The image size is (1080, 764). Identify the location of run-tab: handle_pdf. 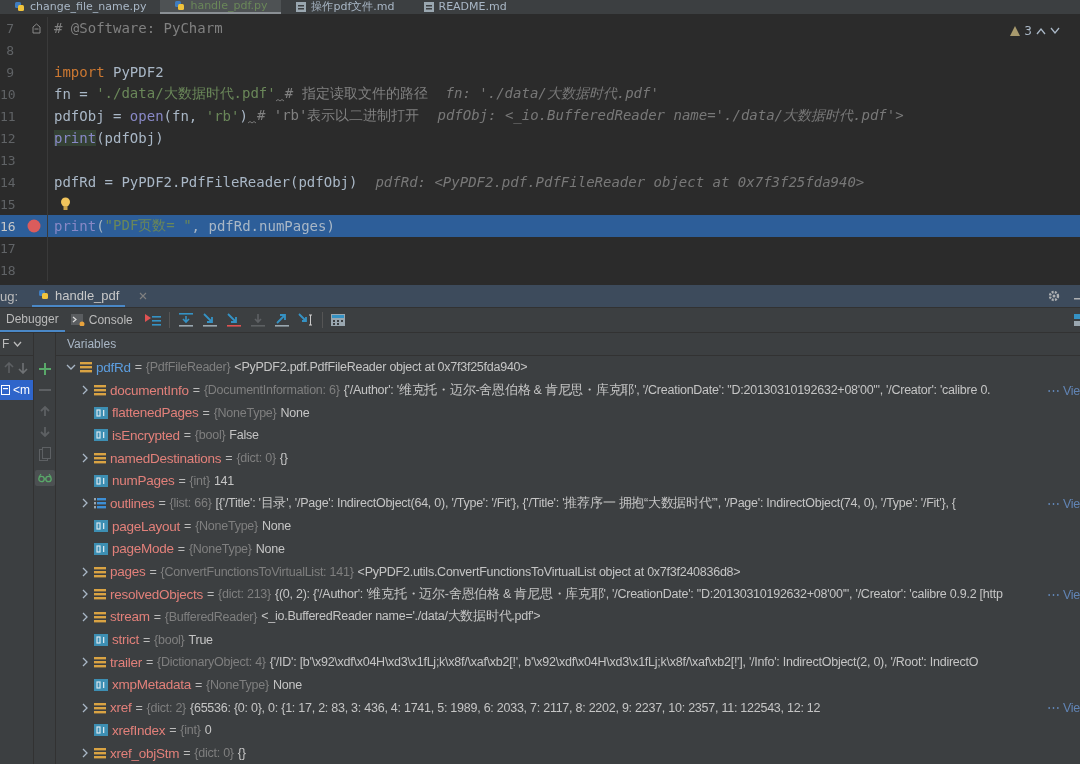
(79, 296).